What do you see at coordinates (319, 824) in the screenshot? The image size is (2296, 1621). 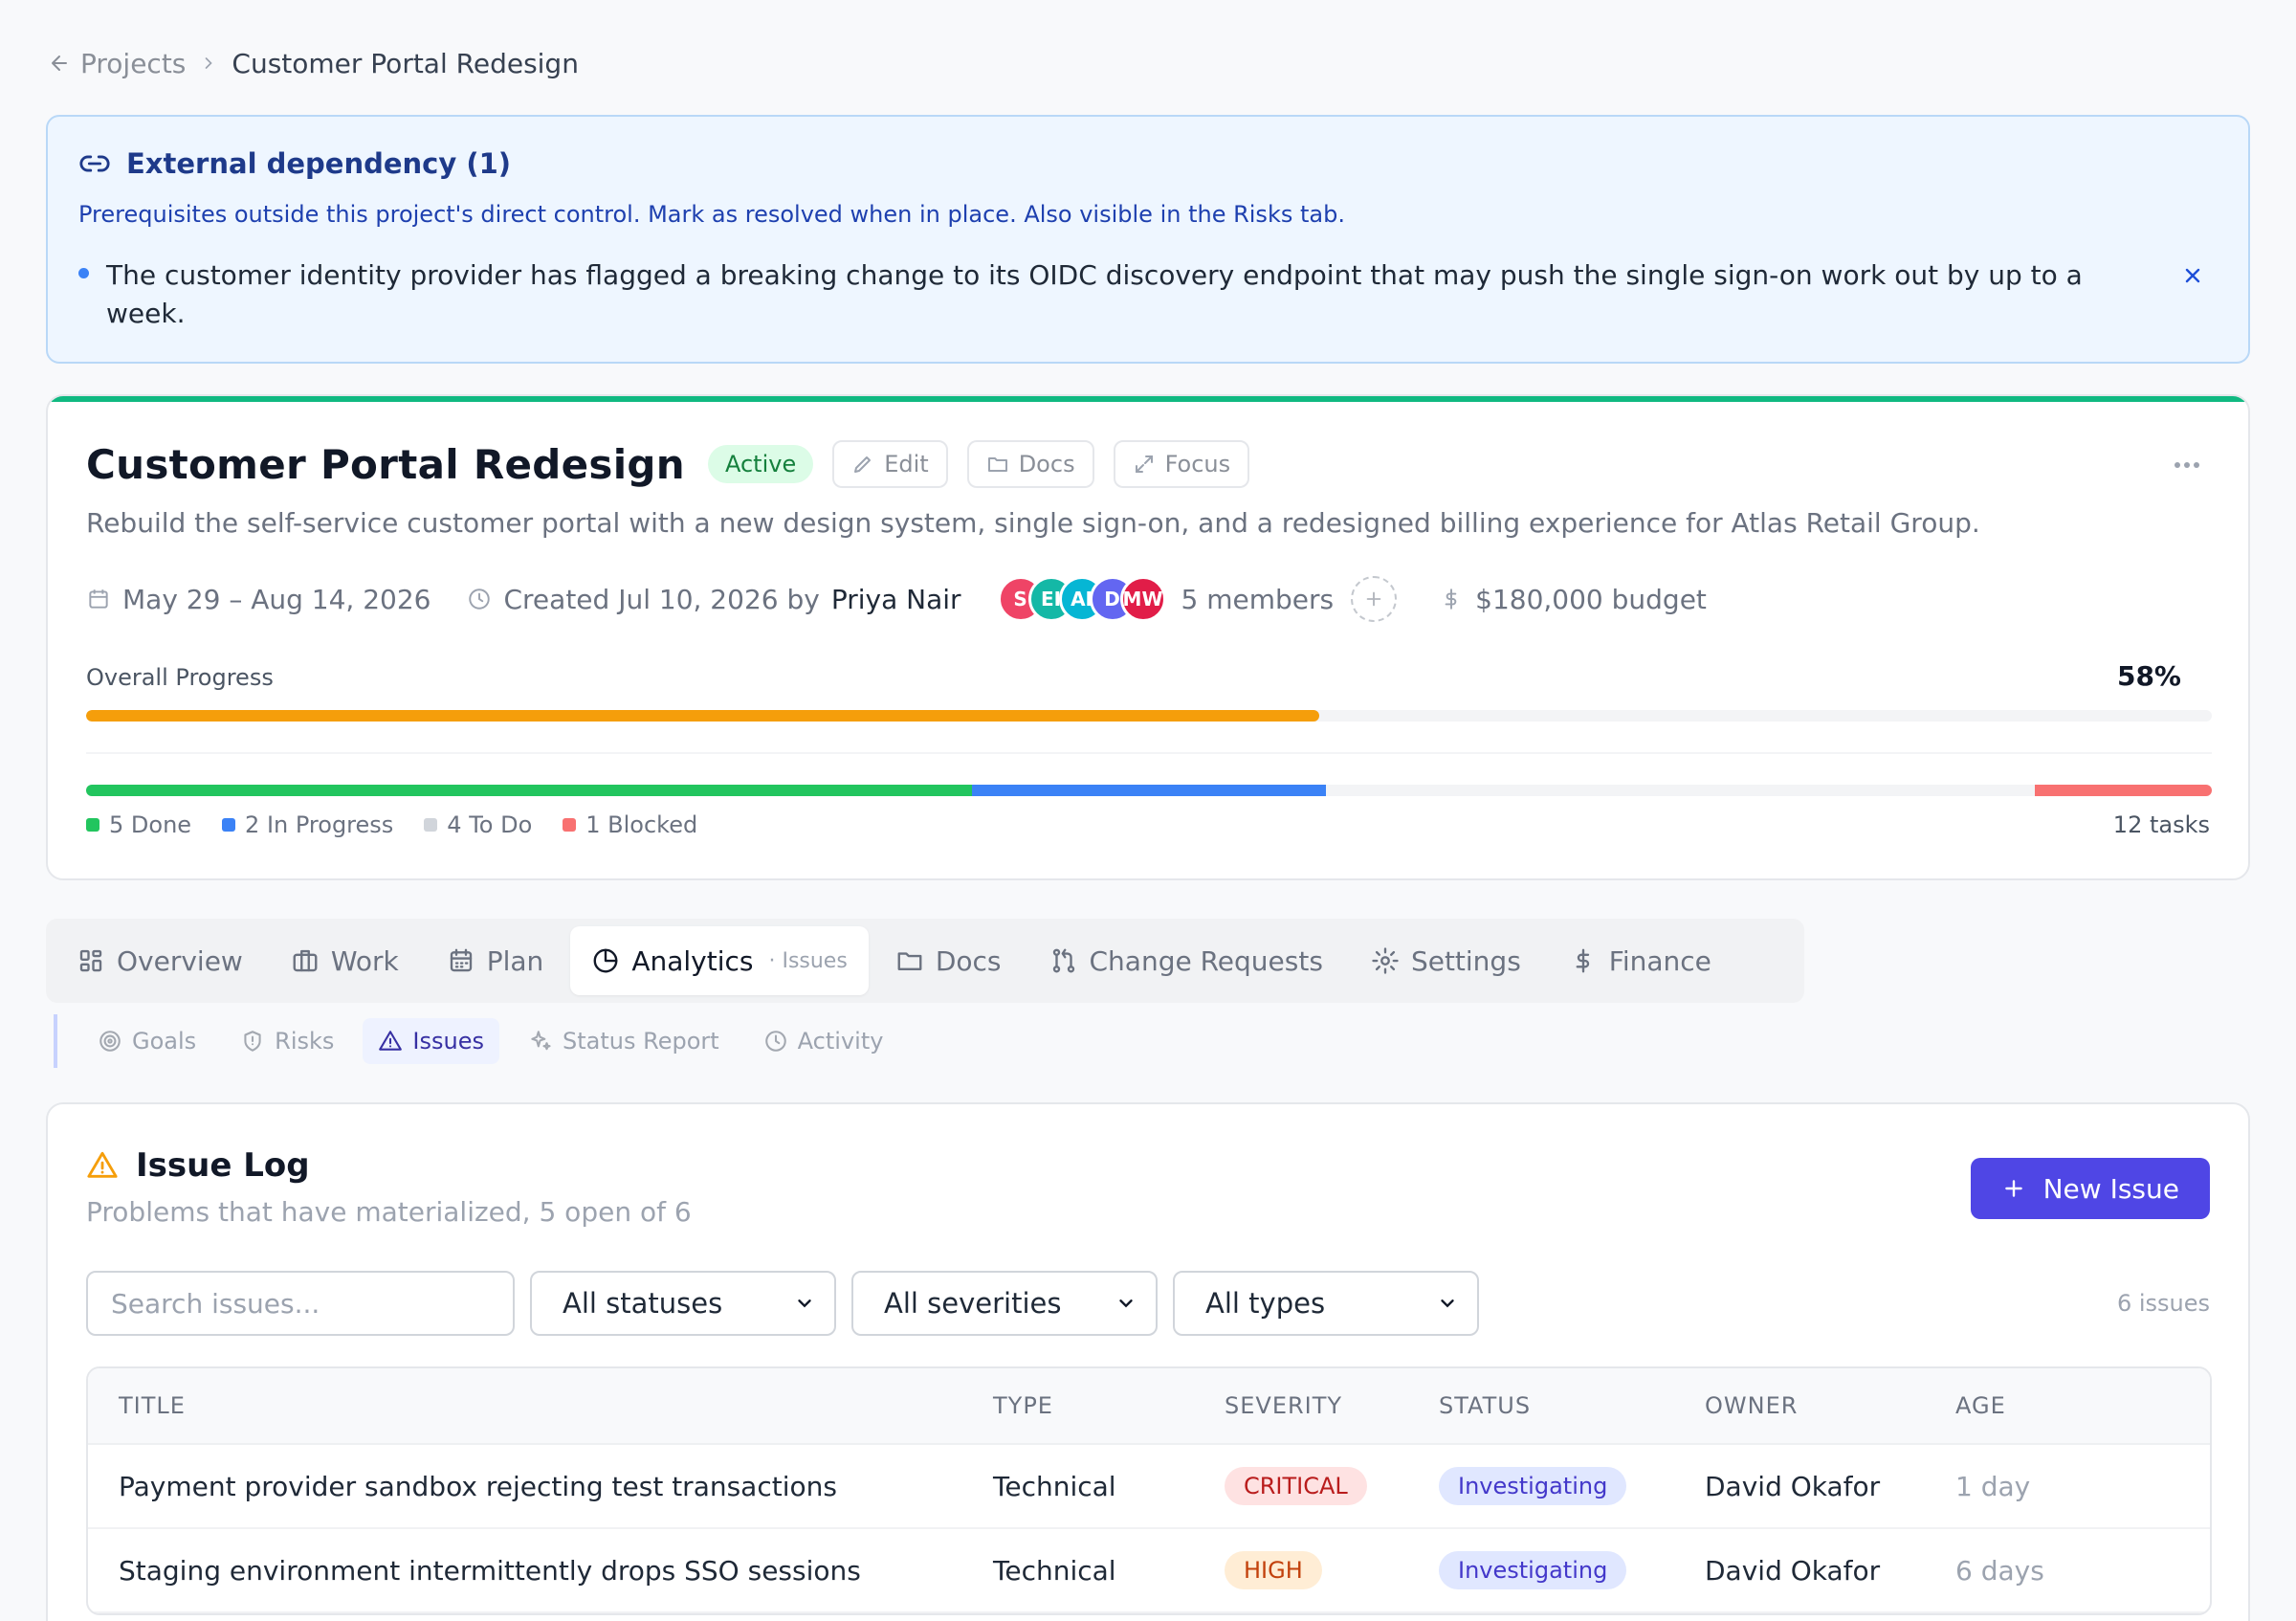 I see `legend-label: 2 In Progress` at bounding box center [319, 824].